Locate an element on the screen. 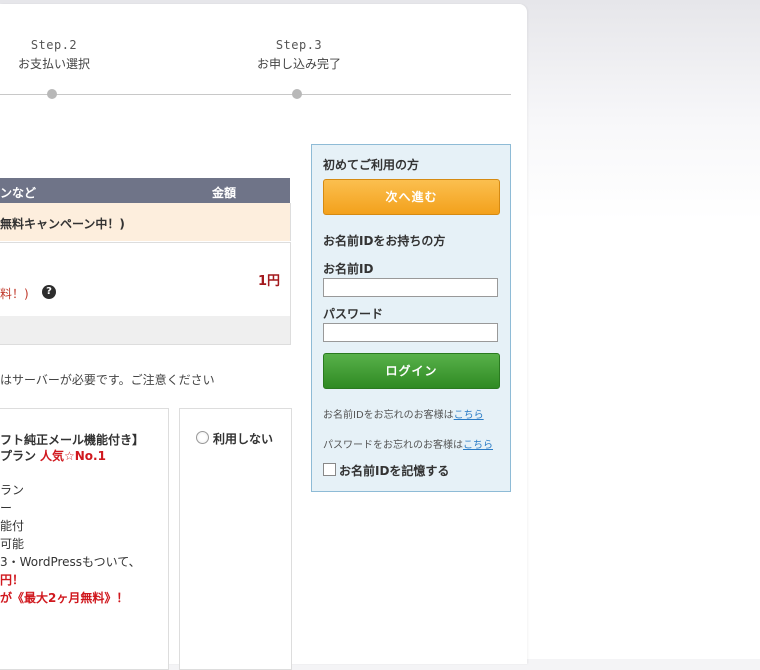  step-3: Step.3 お申し込み完了 is located at coordinates (299, 55).